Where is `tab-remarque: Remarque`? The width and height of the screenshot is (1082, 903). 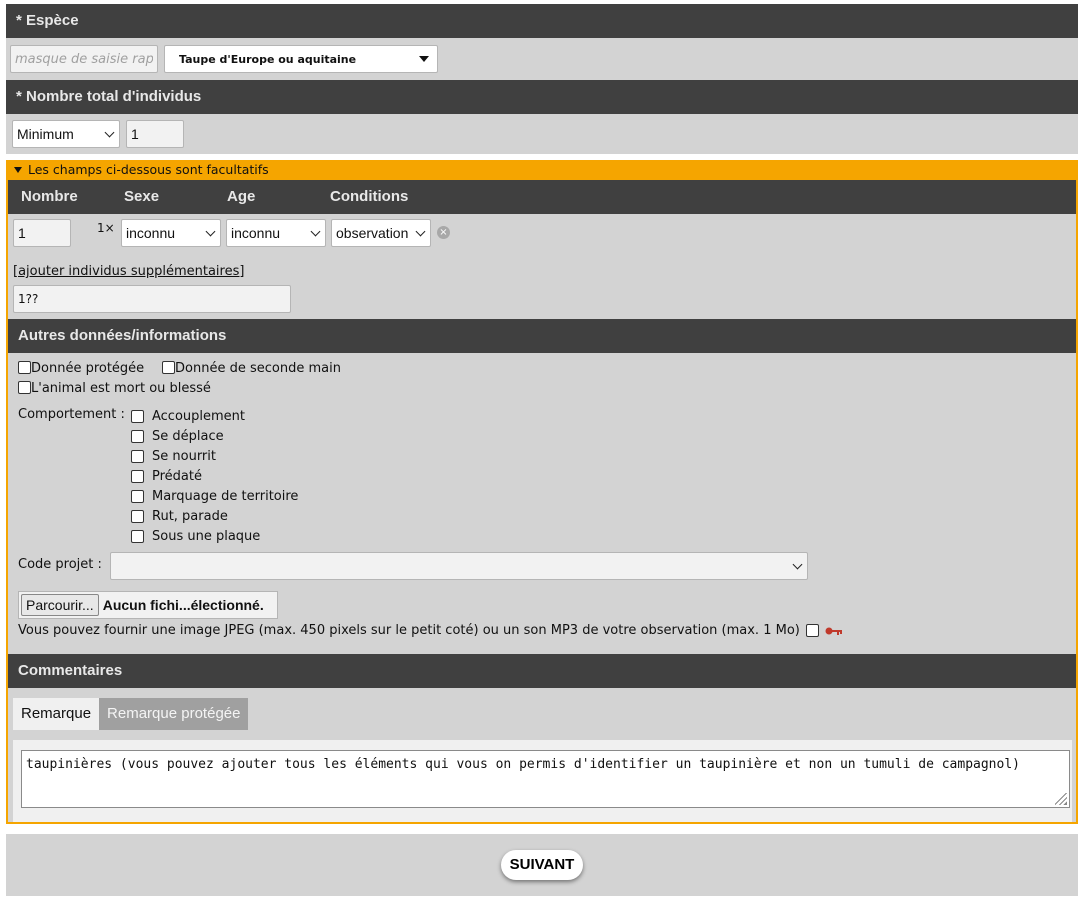 tab-remarque: Remarque is located at coordinates (56, 714).